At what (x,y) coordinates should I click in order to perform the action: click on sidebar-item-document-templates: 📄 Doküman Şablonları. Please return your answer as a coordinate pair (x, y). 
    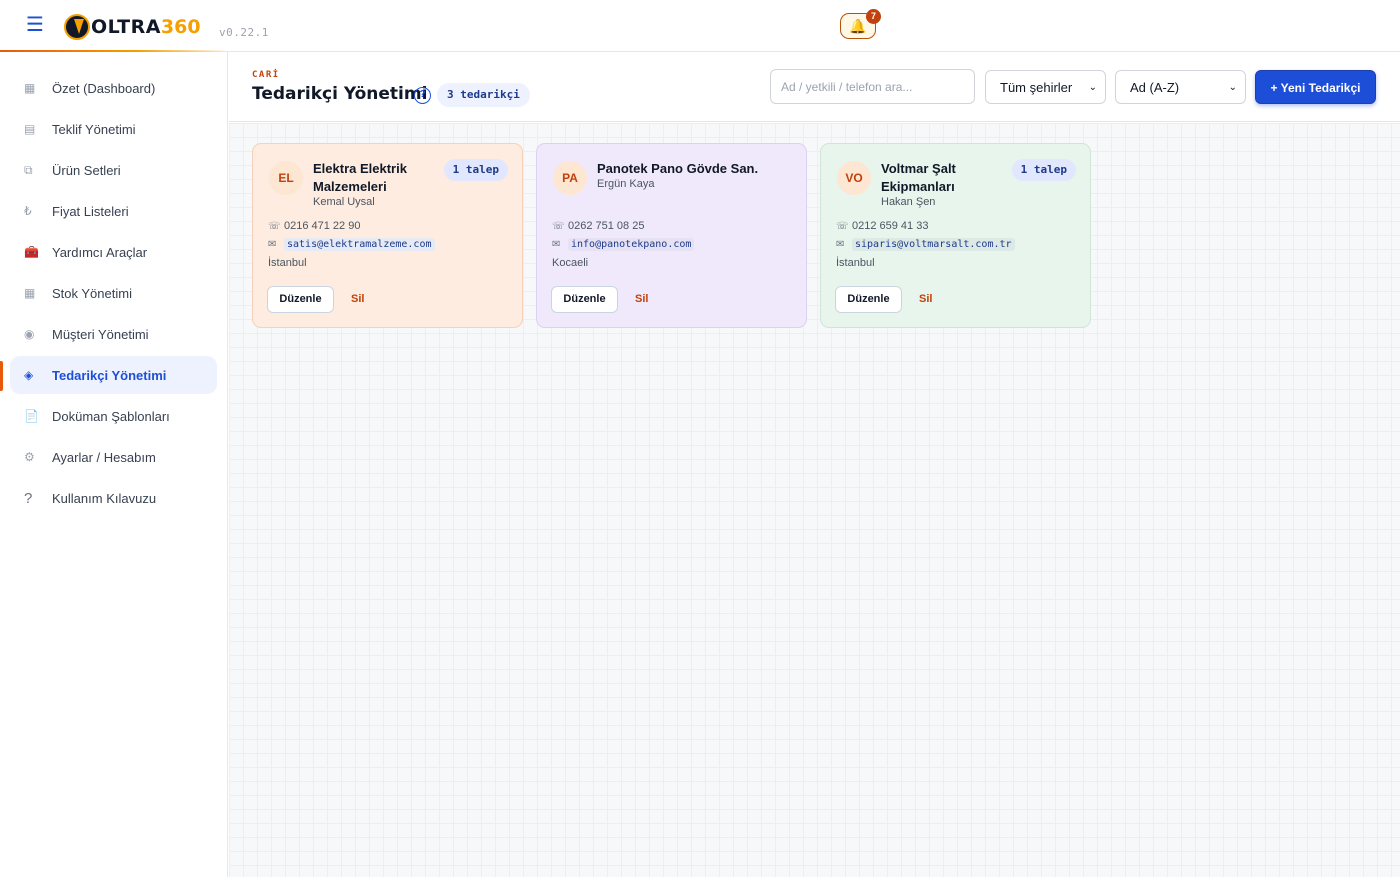
    Looking at the image, I should click on (113, 416).